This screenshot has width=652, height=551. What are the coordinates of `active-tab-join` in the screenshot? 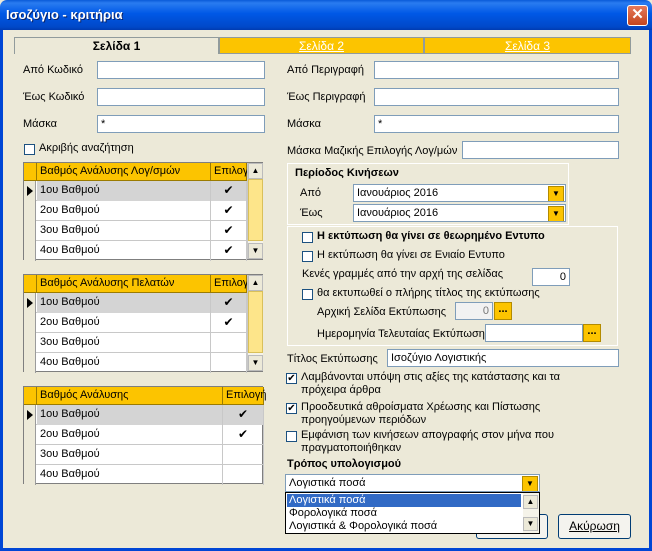 It's located at (116, 53).